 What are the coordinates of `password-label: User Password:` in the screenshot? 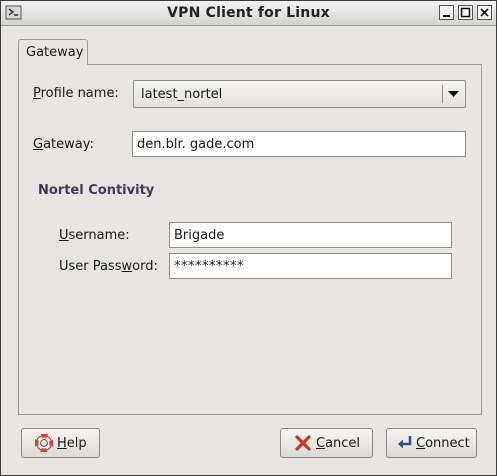 It's located at (108, 266).